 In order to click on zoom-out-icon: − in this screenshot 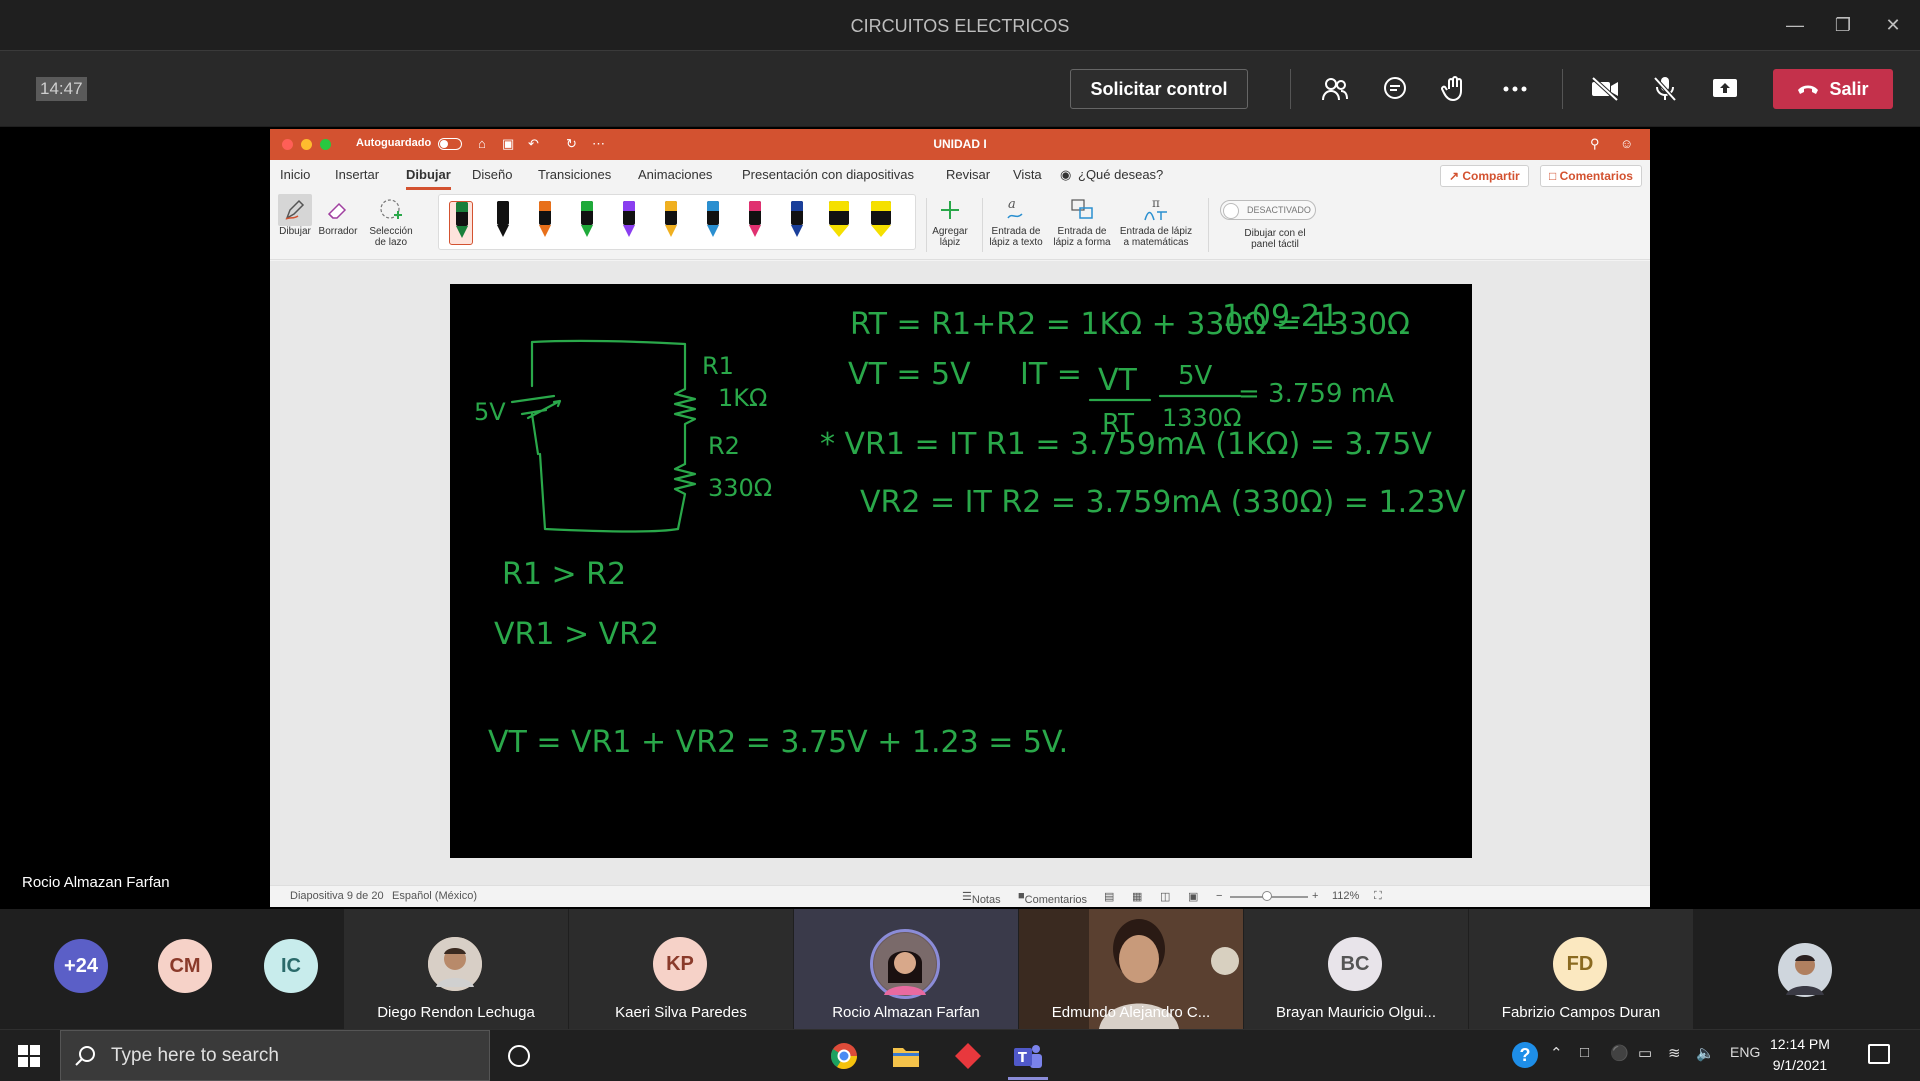, I will do `click(1219, 896)`.